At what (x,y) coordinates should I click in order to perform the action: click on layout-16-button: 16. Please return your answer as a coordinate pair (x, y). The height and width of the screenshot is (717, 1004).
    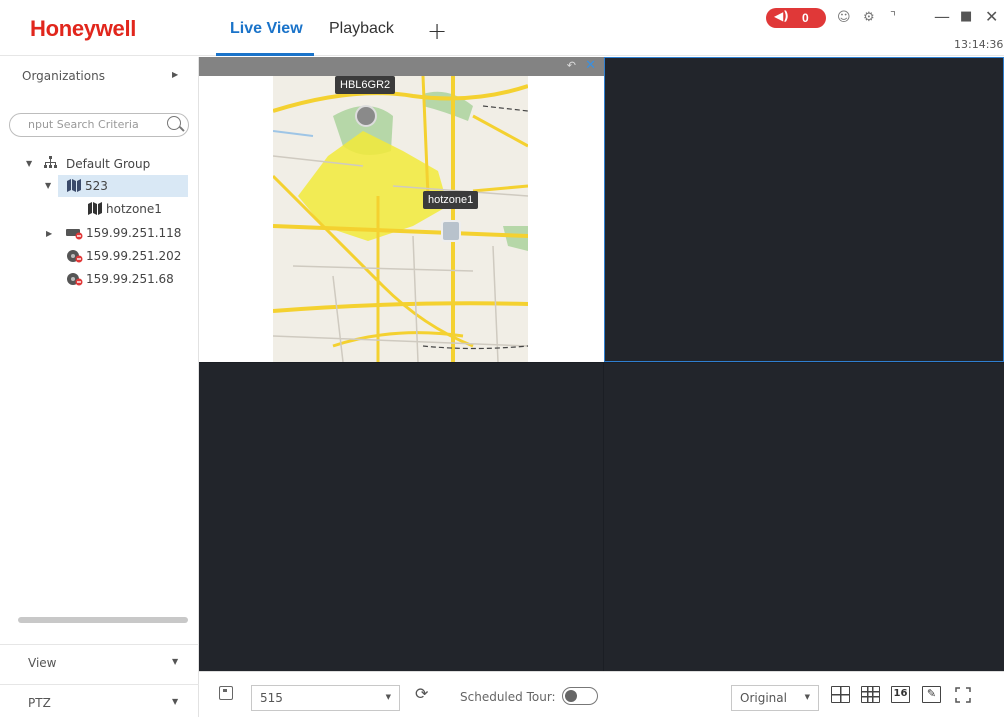
    Looking at the image, I should click on (900, 694).